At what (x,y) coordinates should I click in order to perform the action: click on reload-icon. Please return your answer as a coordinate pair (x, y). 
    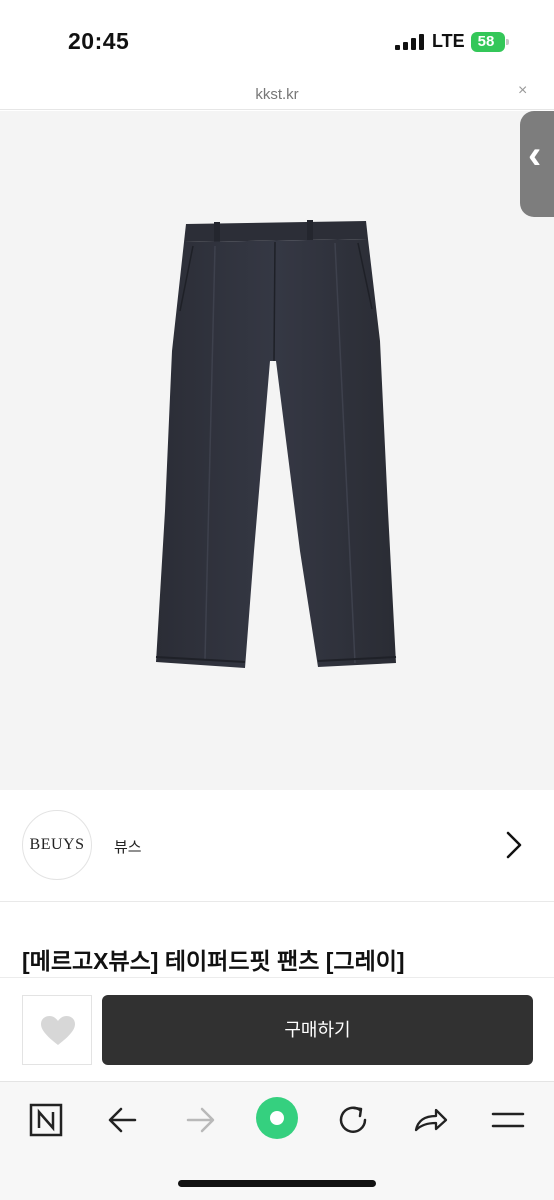
    Looking at the image, I should click on (353, 1120).